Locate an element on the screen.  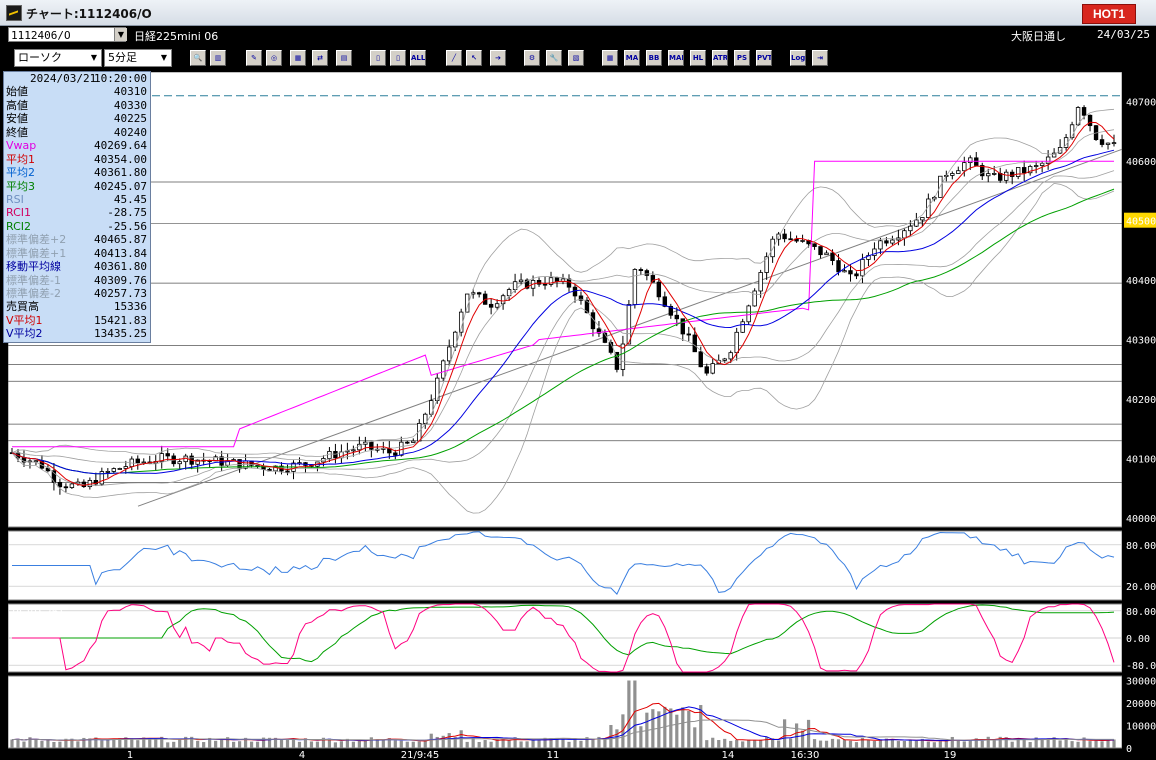
candle2-icon: ▯ is located at coordinates (398, 58).